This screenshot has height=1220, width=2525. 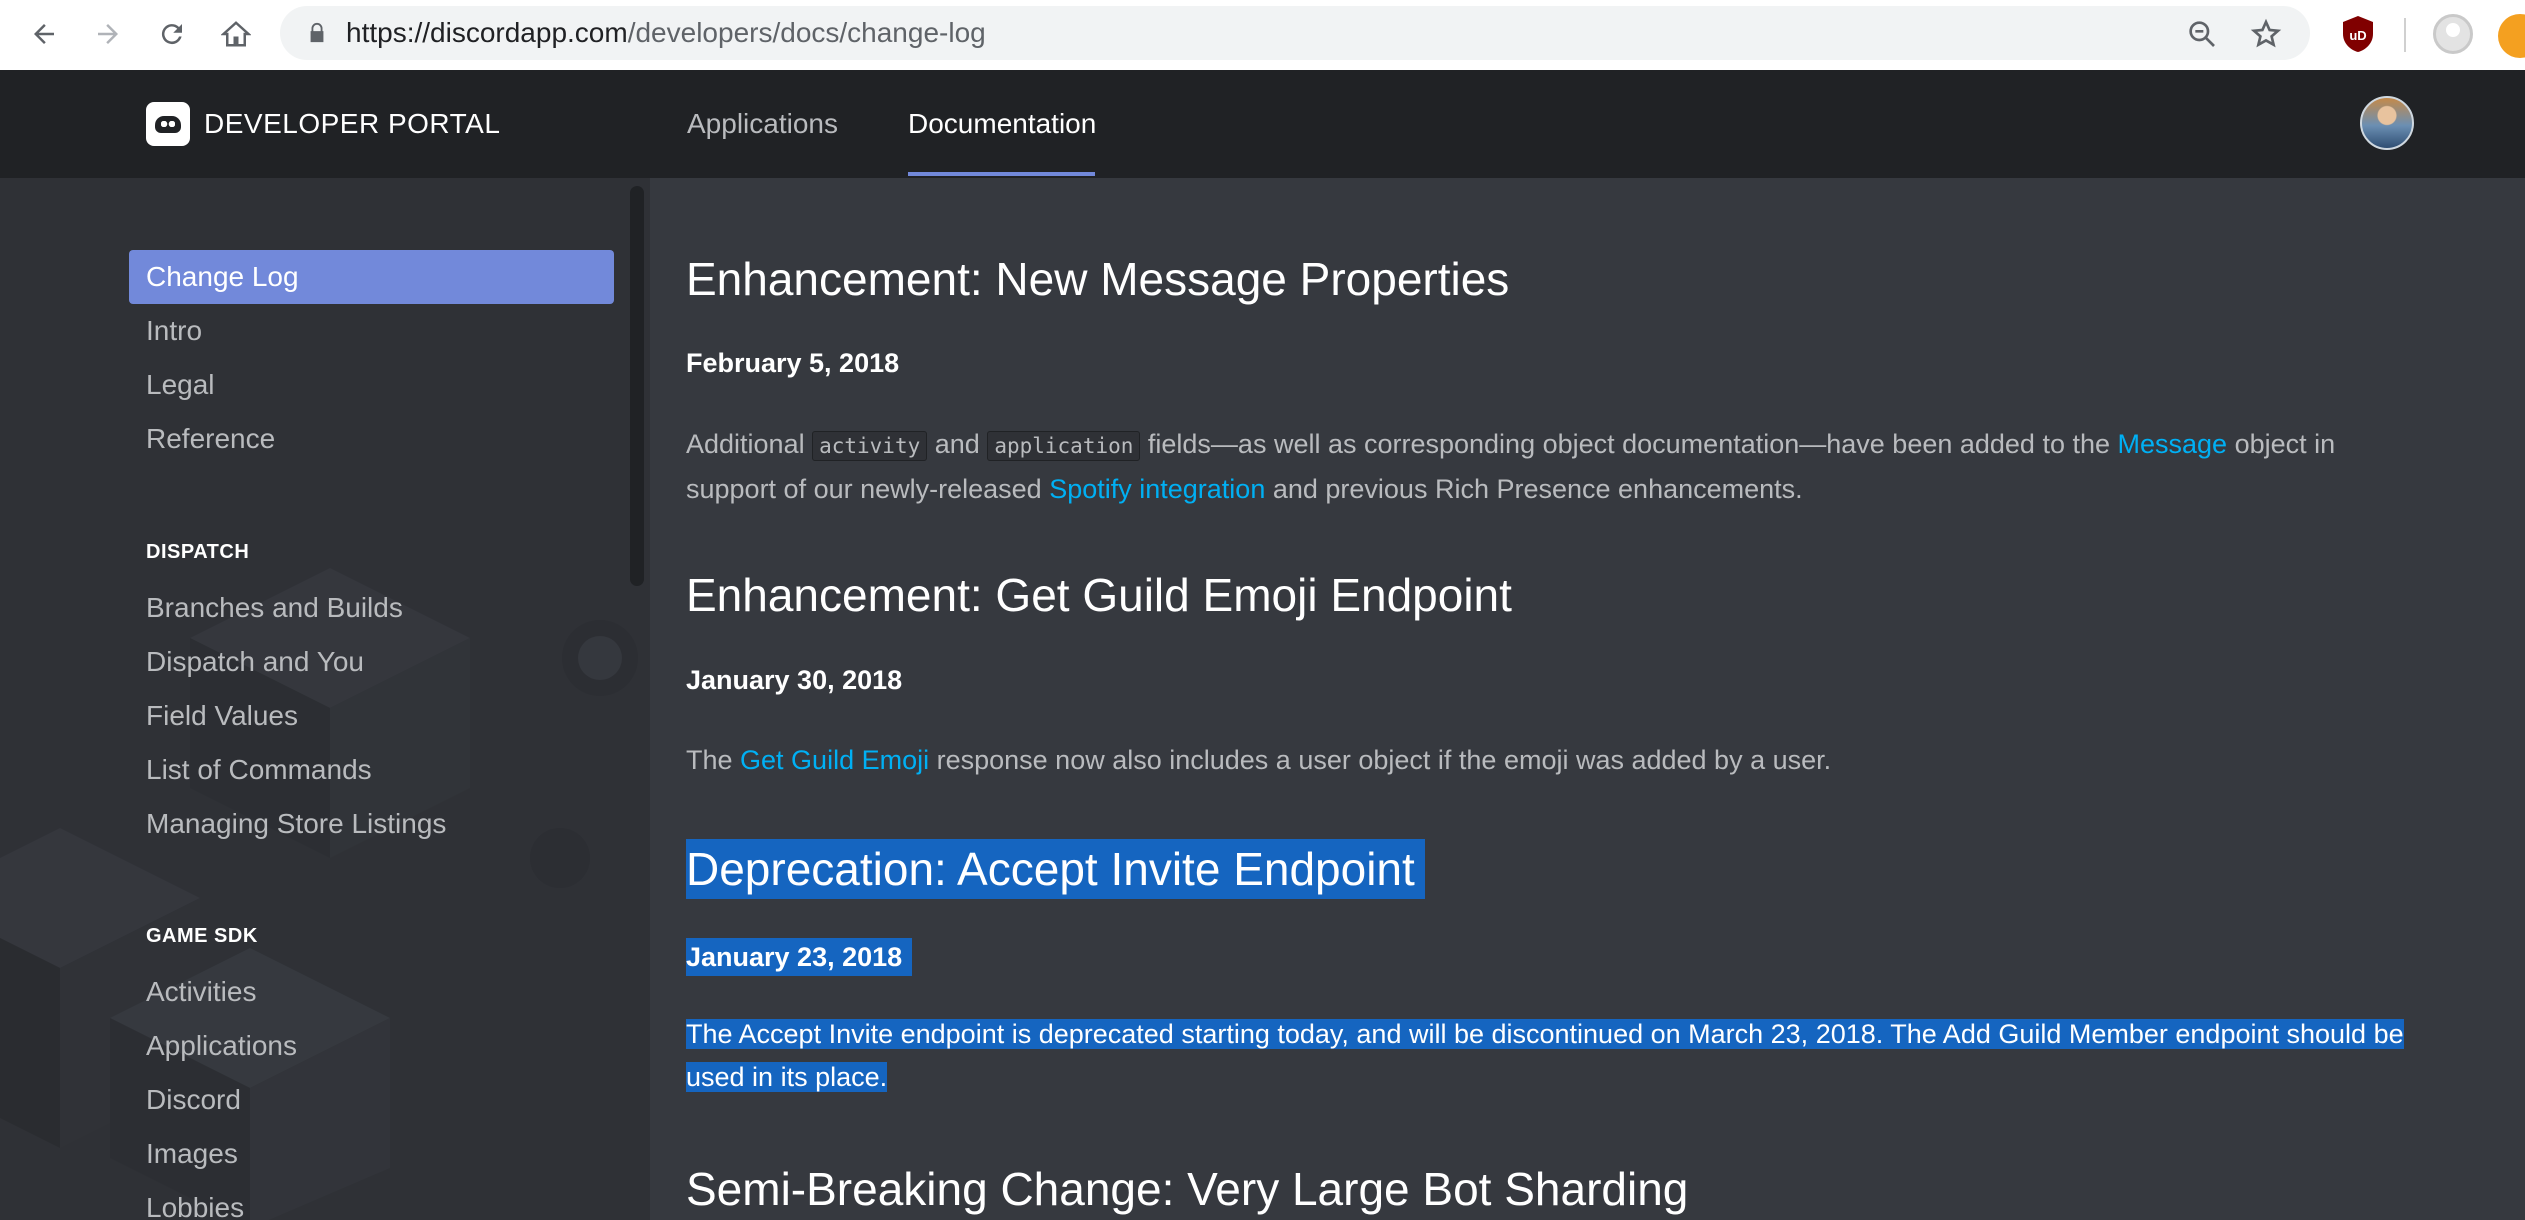 I want to click on sidebar-item-discord: Discord, so click(x=371, y=1100).